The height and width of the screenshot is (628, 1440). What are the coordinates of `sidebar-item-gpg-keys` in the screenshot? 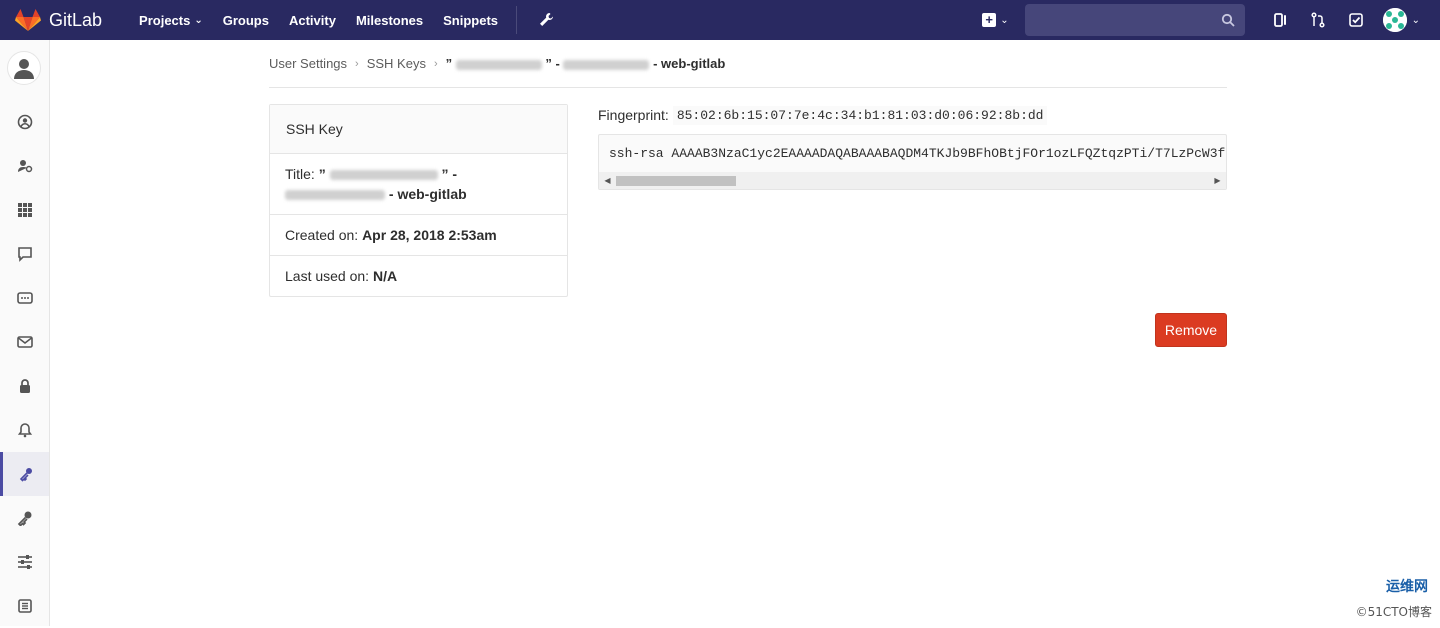 It's located at (24, 518).